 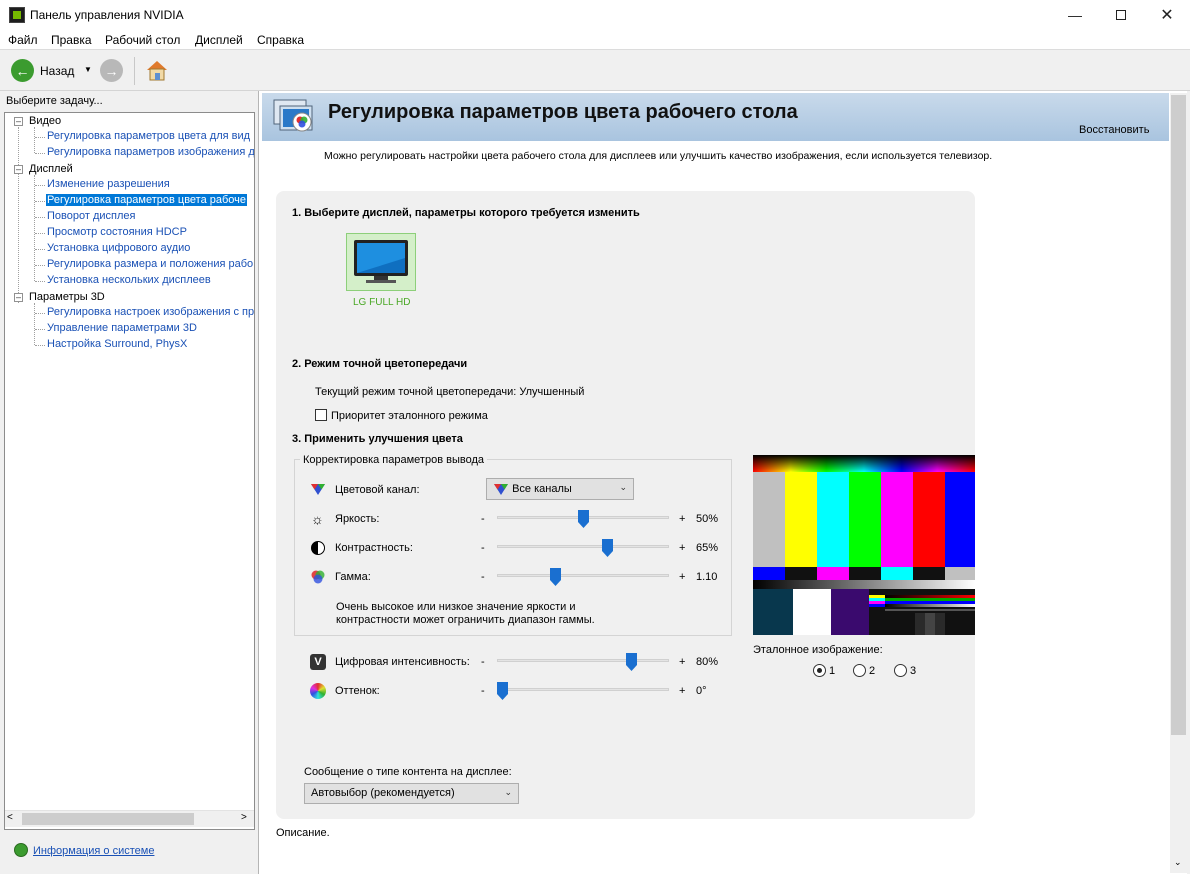 I want to click on contrast-value: 65%, so click(x=707, y=548).